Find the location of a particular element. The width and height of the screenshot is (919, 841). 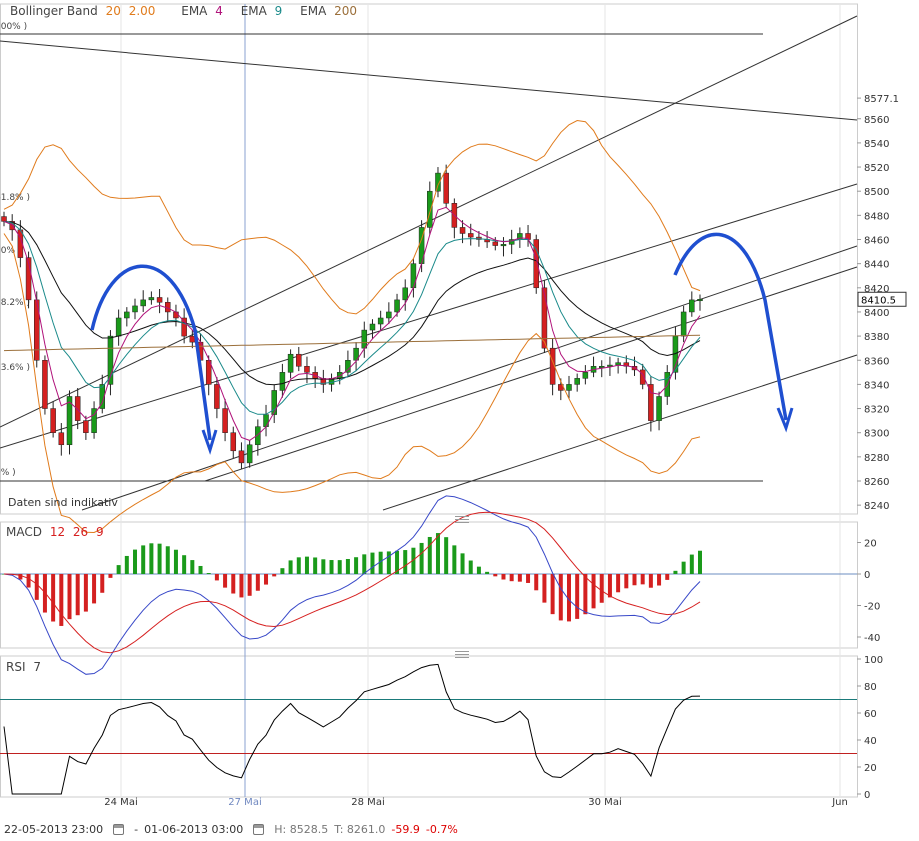

date-to: 01-06-2013 03:00 is located at coordinates (194, 829).